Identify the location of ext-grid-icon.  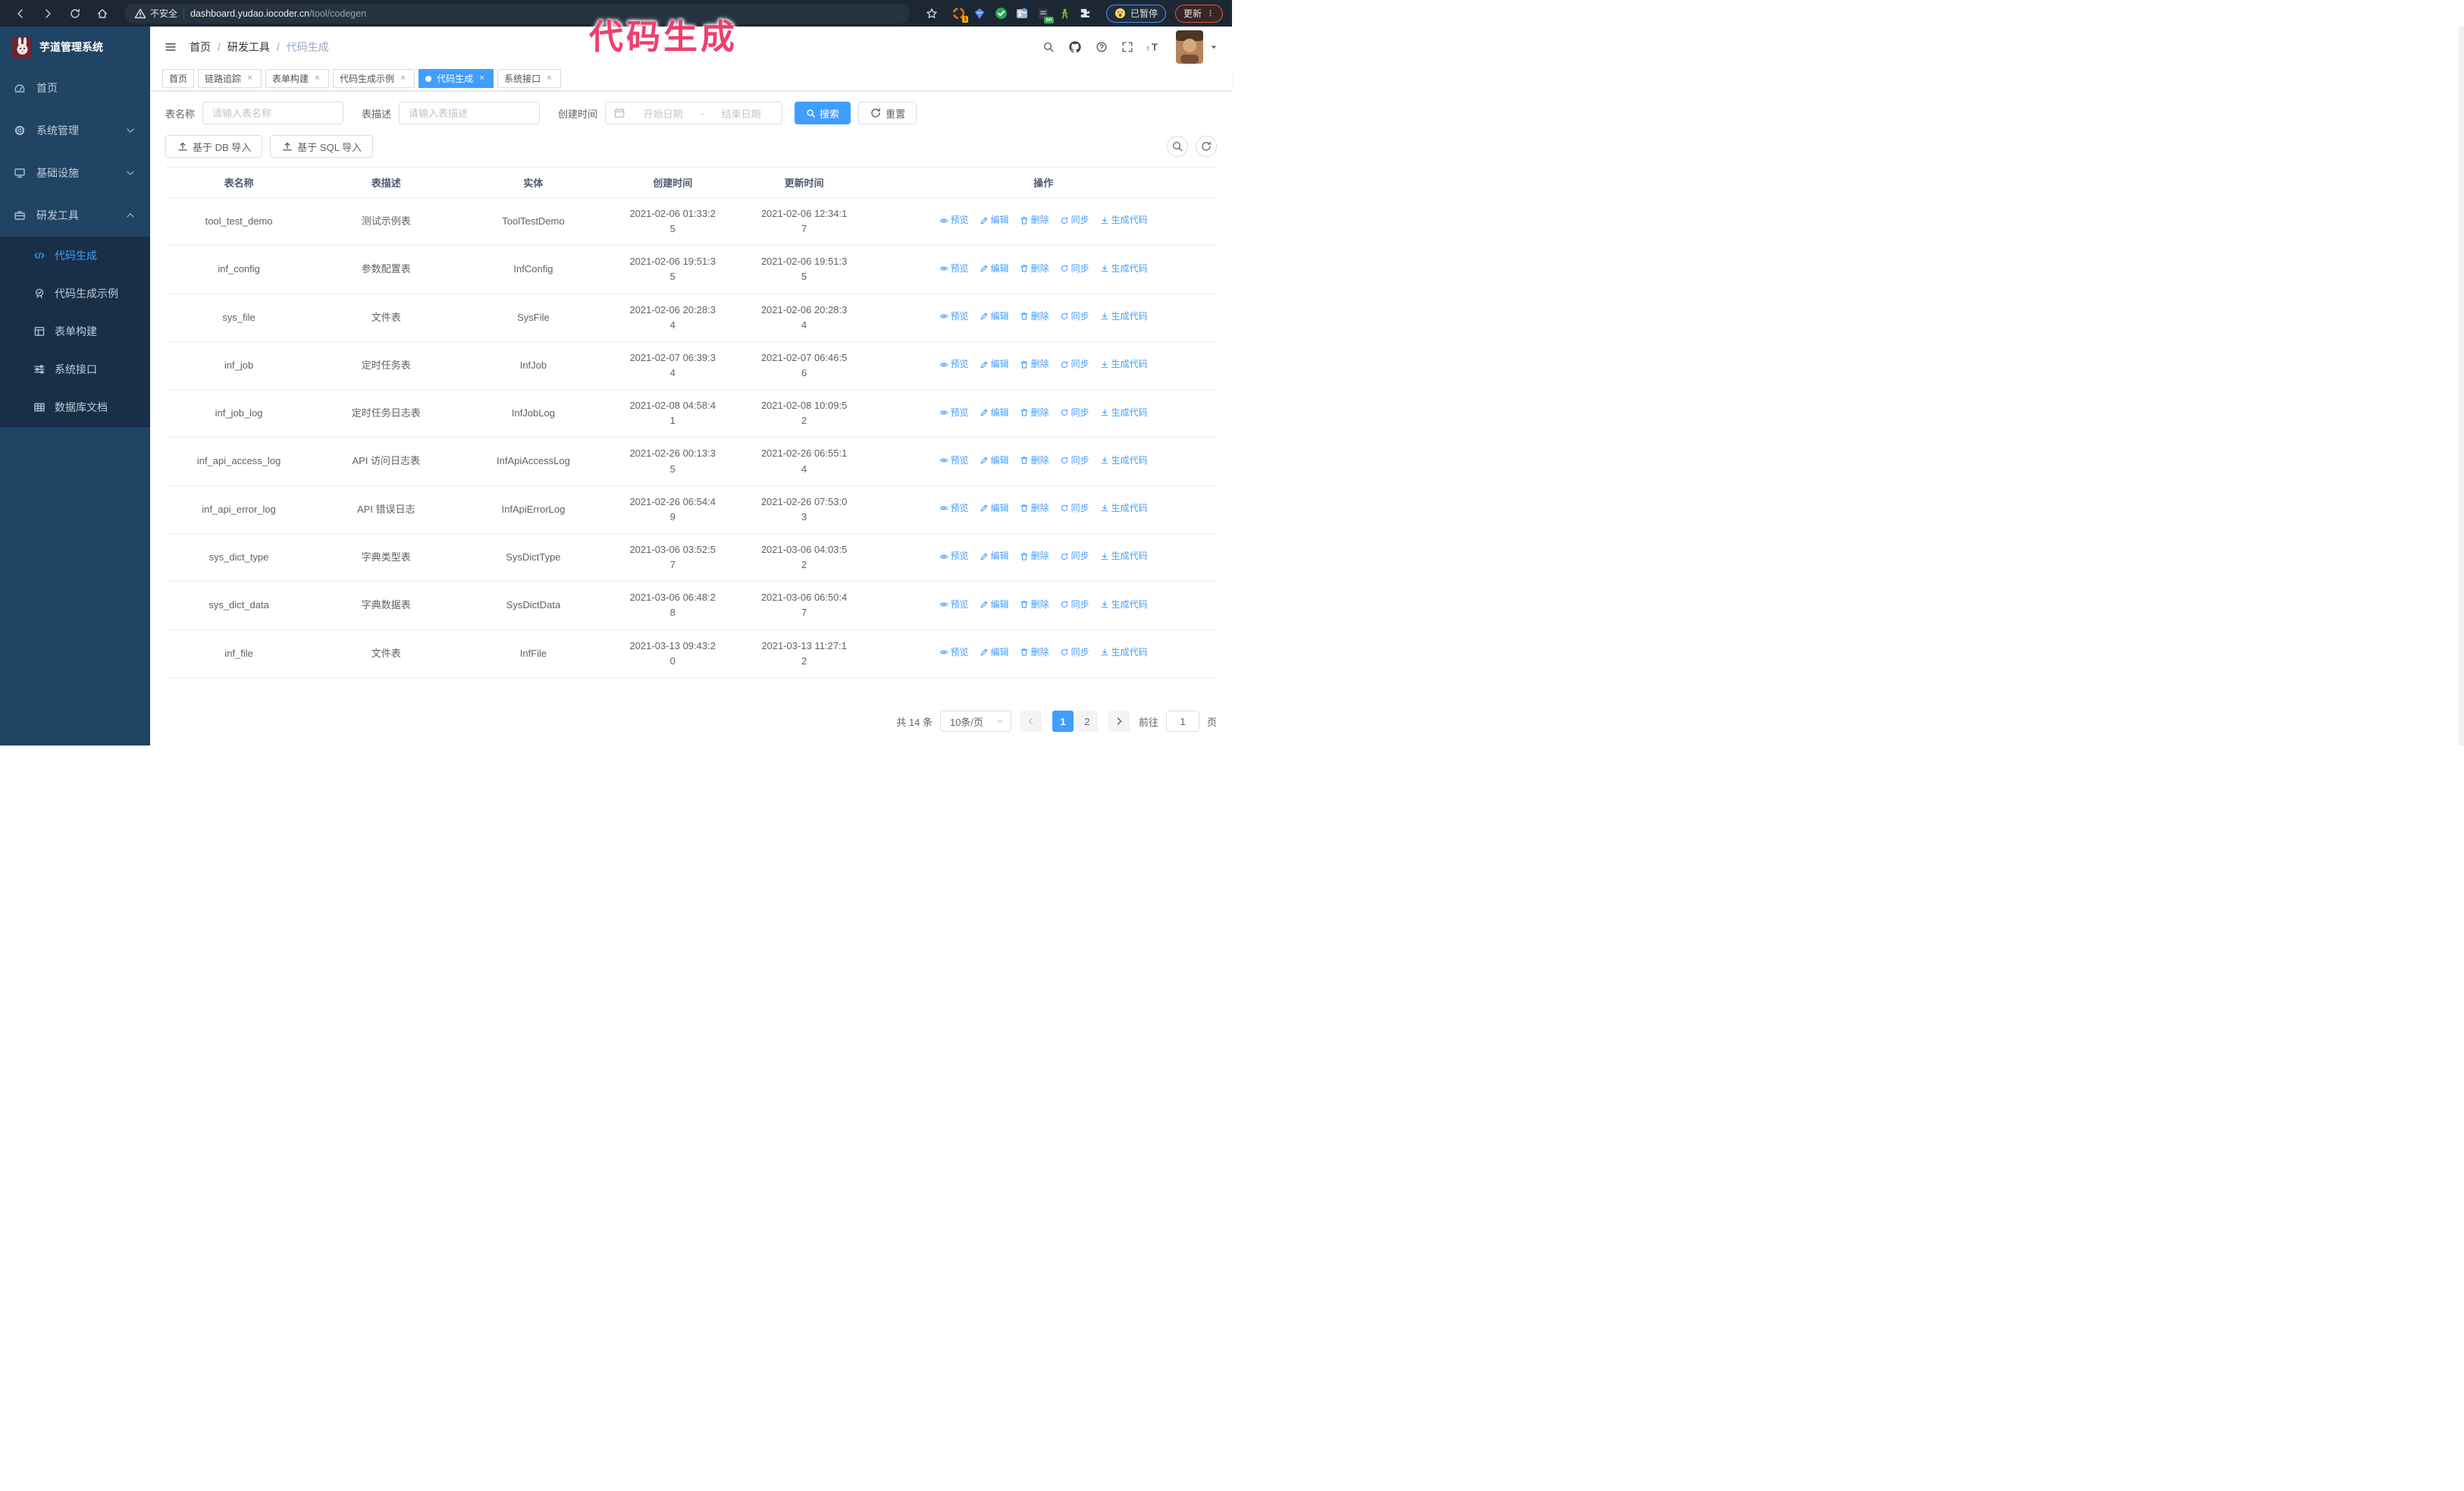
(1023, 13).